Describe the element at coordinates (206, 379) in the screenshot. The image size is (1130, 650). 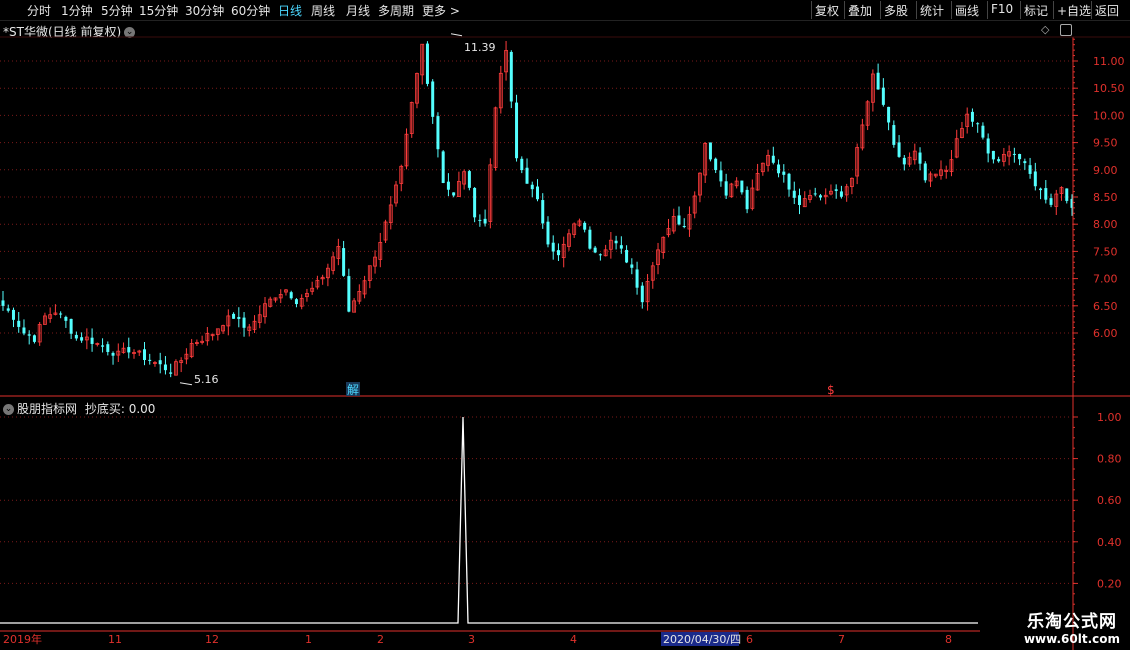
I see `annotation-low: 5.16` at that location.